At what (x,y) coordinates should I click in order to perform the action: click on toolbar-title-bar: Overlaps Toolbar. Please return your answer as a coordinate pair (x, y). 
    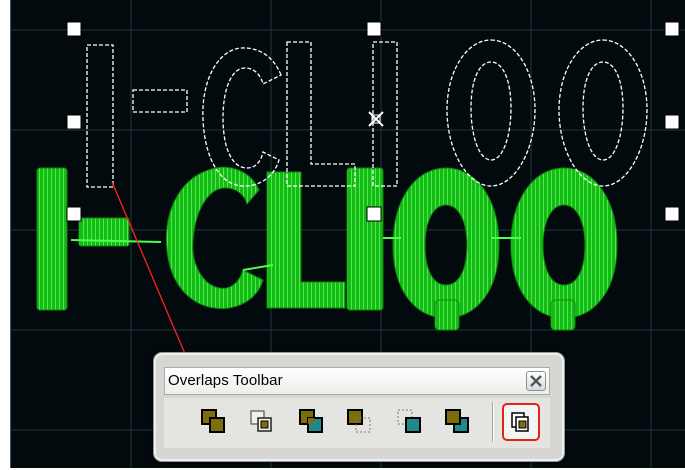
    Looking at the image, I should click on (357, 381).